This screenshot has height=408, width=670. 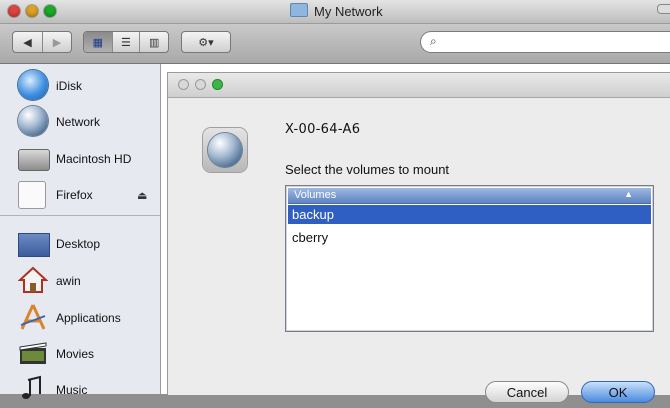 I want to click on window-title-text: My Network, so click(x=348, y=11).